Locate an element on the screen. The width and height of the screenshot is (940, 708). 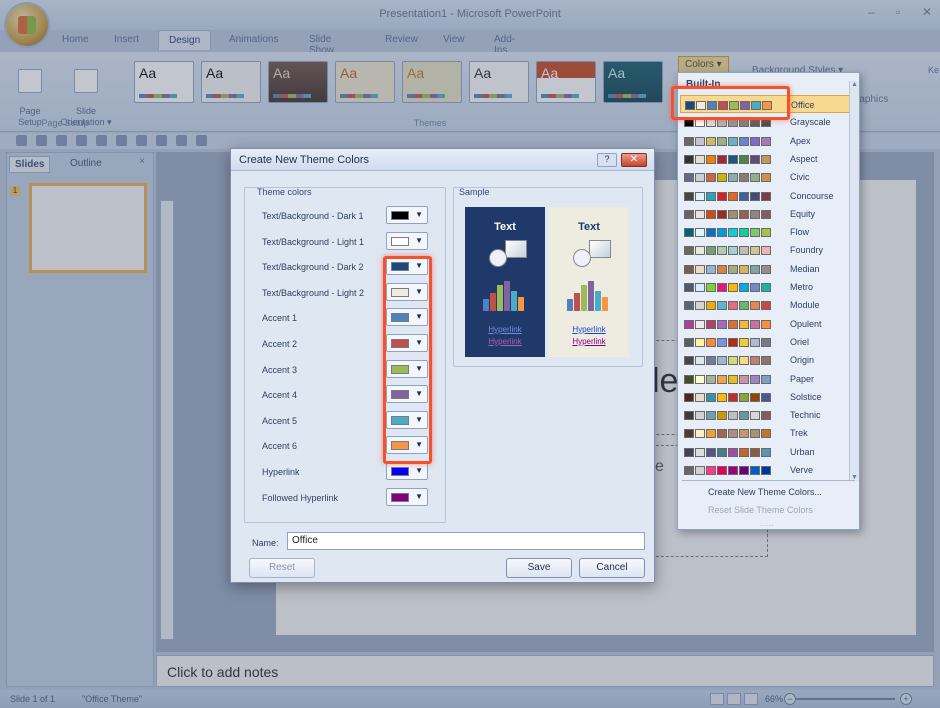
theme-colors-item: Metro is located at coordinates (765, 287).